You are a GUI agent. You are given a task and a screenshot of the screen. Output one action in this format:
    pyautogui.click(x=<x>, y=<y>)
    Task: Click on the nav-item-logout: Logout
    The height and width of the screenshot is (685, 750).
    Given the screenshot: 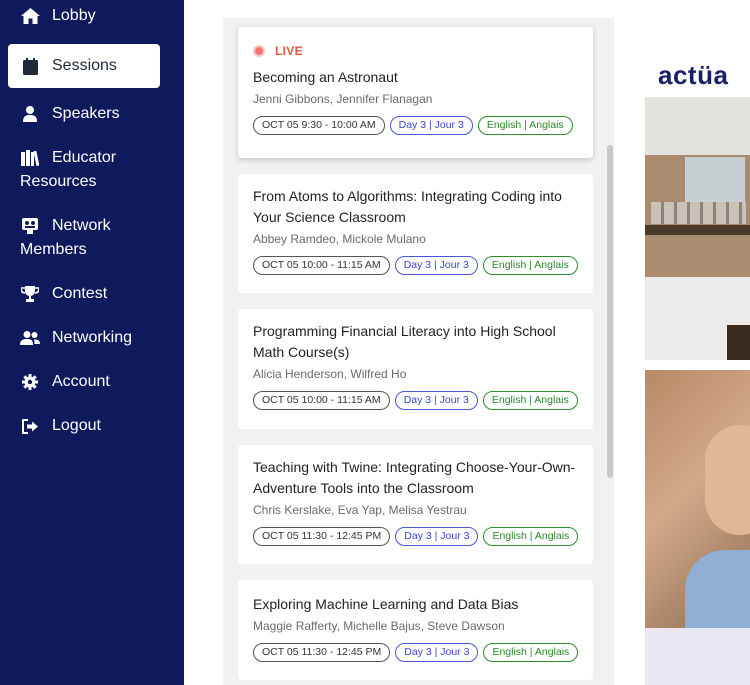 What is the action you would take?
    pyautogui.click(x=84, y=426)
    